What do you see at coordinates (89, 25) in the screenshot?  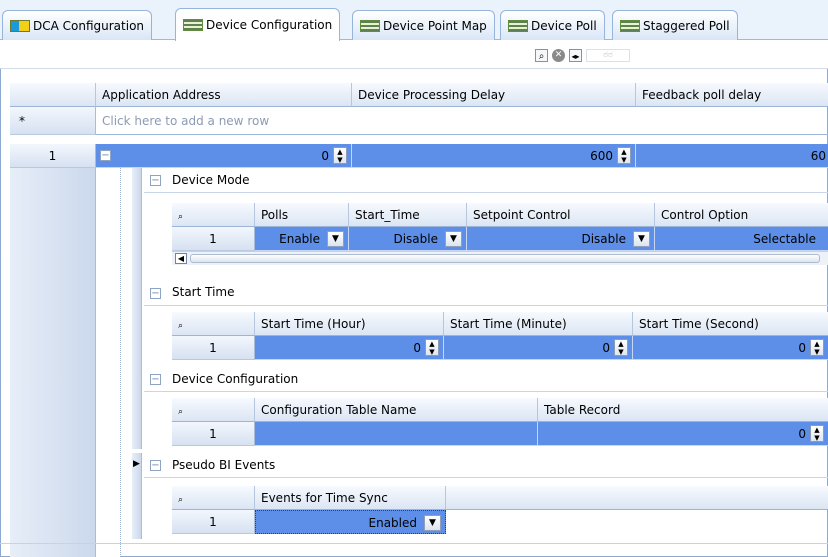 I see `tab-label: DCA Configuration` at bounding box center [89, 25].